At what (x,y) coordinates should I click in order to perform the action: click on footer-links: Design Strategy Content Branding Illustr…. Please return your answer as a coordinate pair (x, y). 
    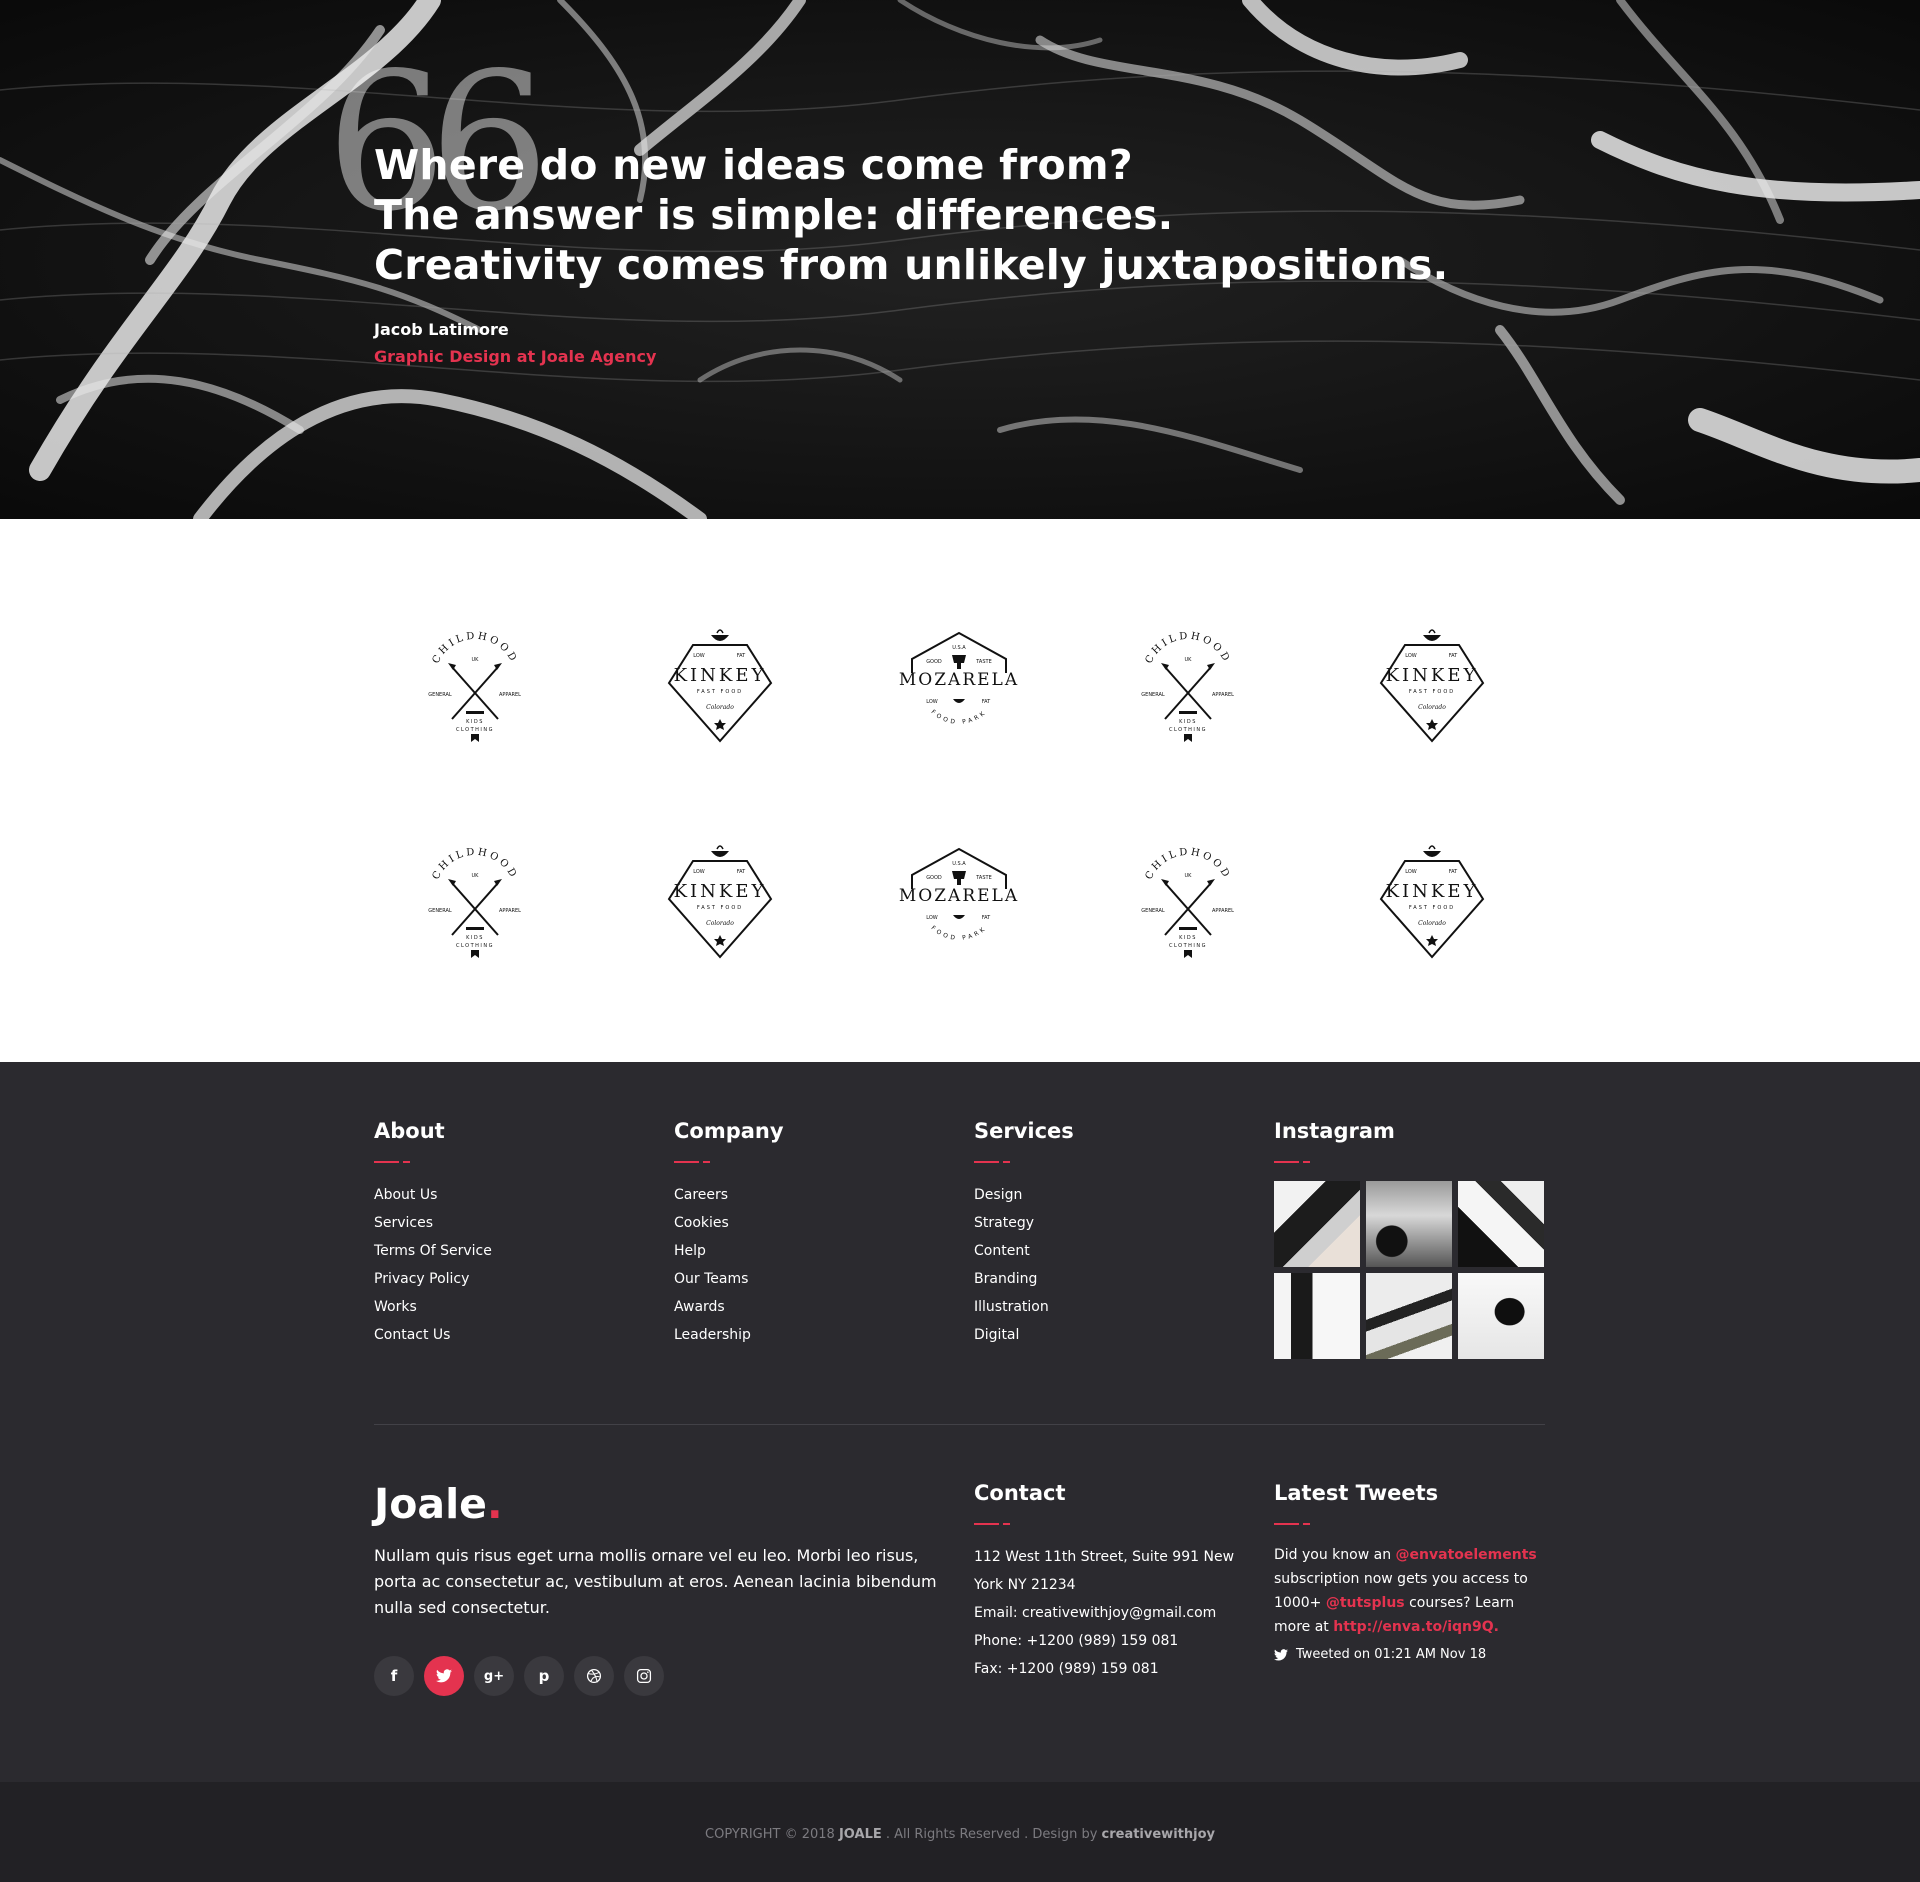
    Looking at the image, I should click on (1024, 1265).